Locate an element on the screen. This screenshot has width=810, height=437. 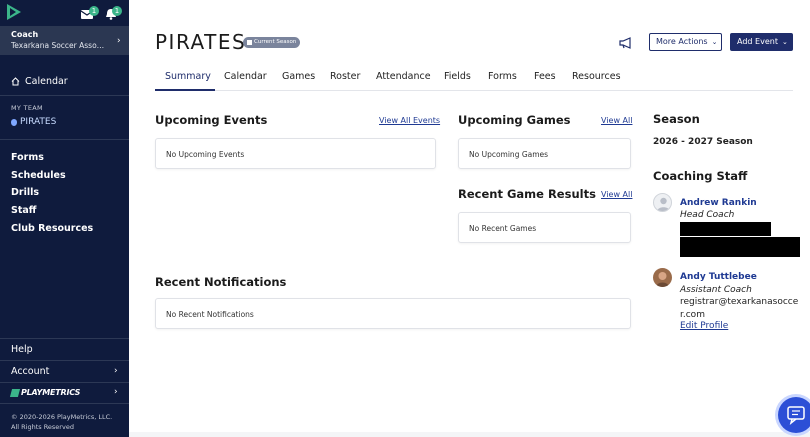
user-placeholder-icon is located at coordinates (663, 204).